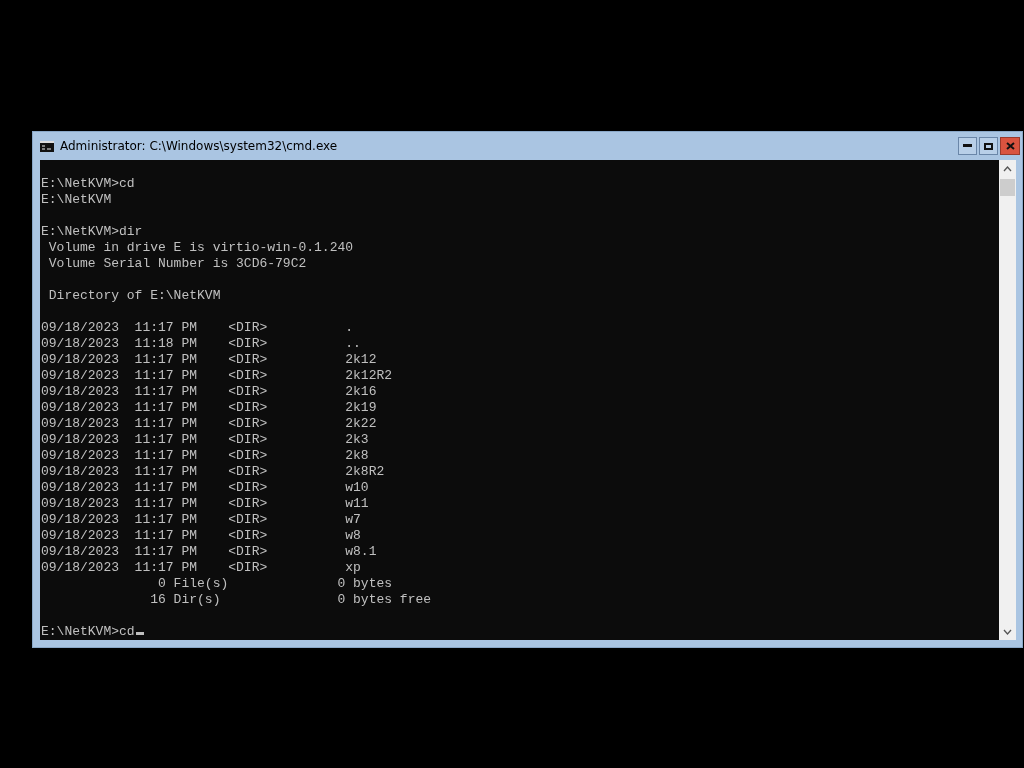 The image size is (1024, 768). I want to click on close-icon, so click(1010, 146).